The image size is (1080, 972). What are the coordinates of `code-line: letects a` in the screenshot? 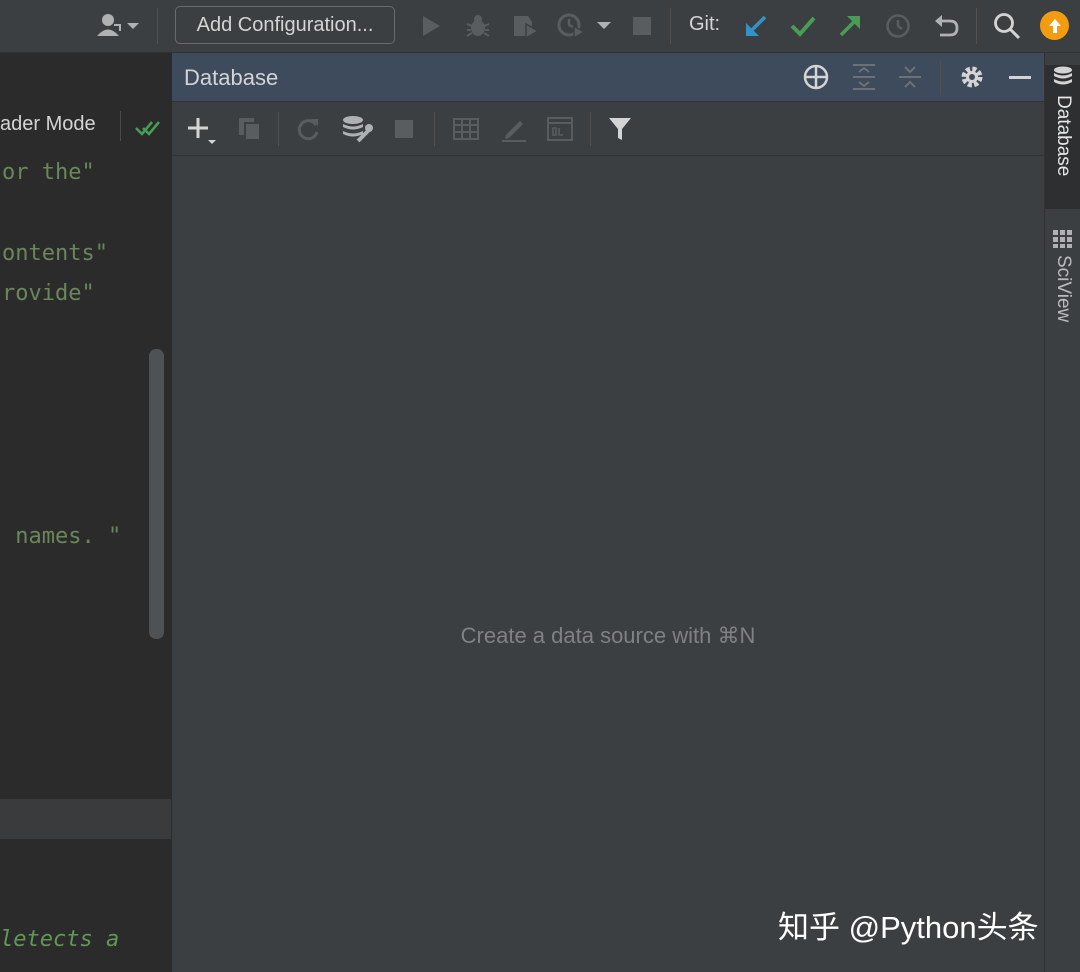 It's located at (60, 939).